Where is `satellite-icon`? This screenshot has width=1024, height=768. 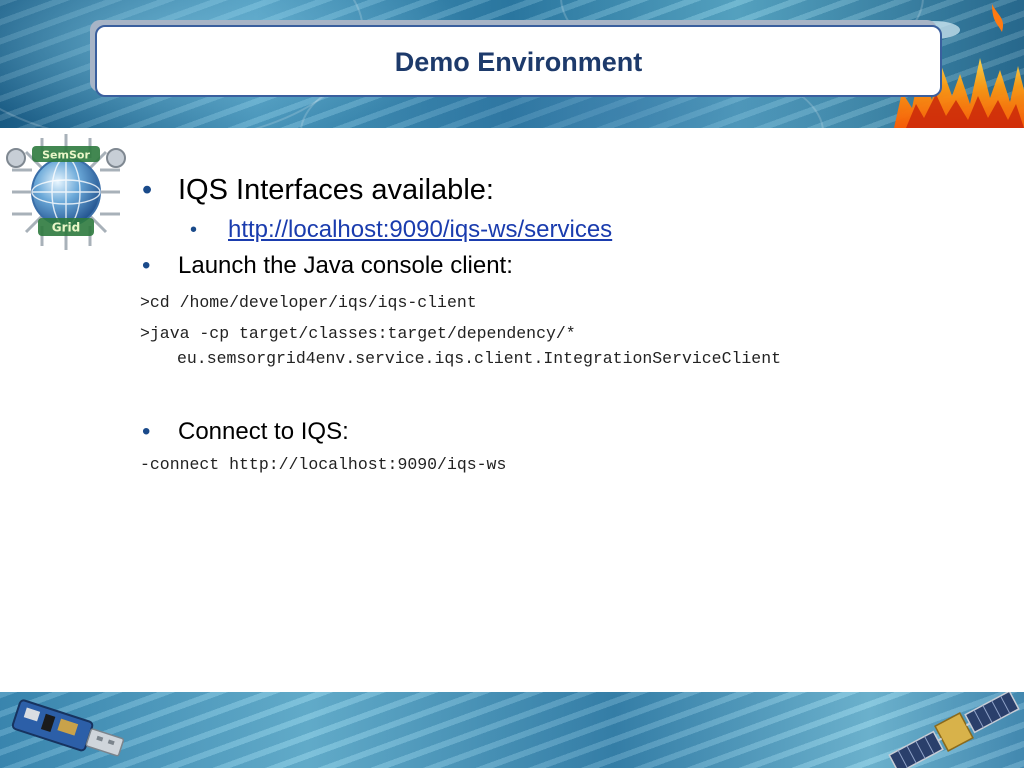
satellite-icon is located at coordinates (954, 730).